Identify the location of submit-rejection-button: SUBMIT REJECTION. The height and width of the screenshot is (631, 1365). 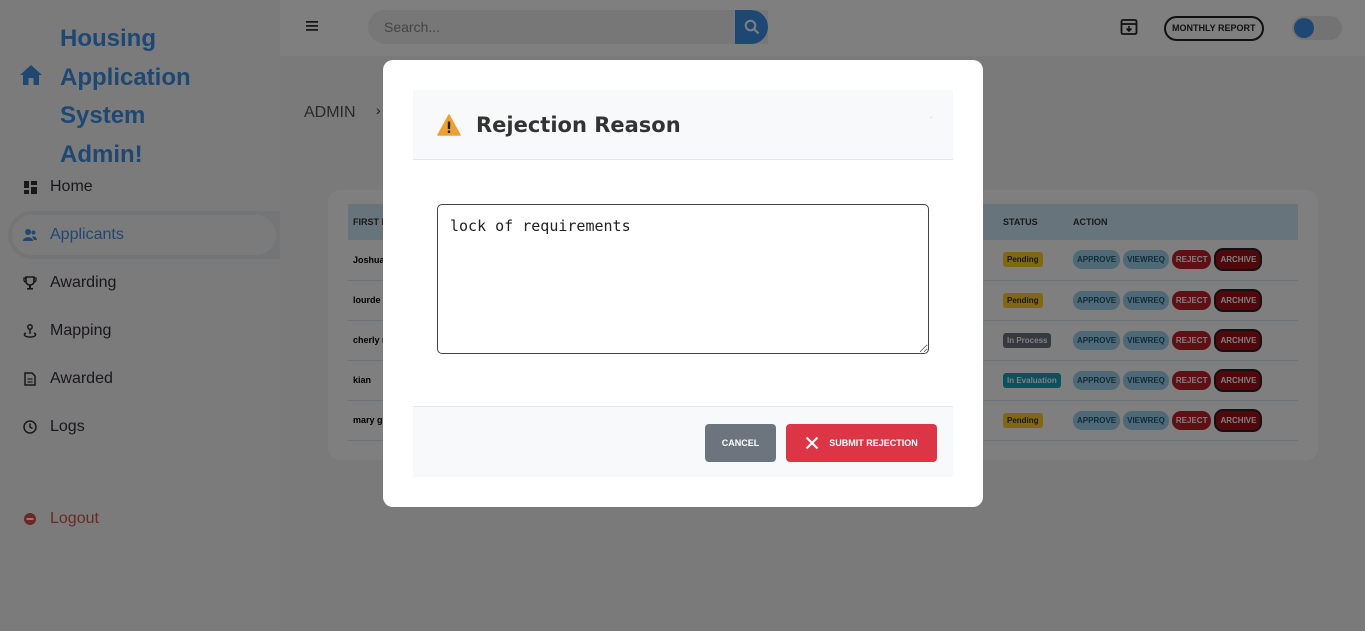
(861, 443).